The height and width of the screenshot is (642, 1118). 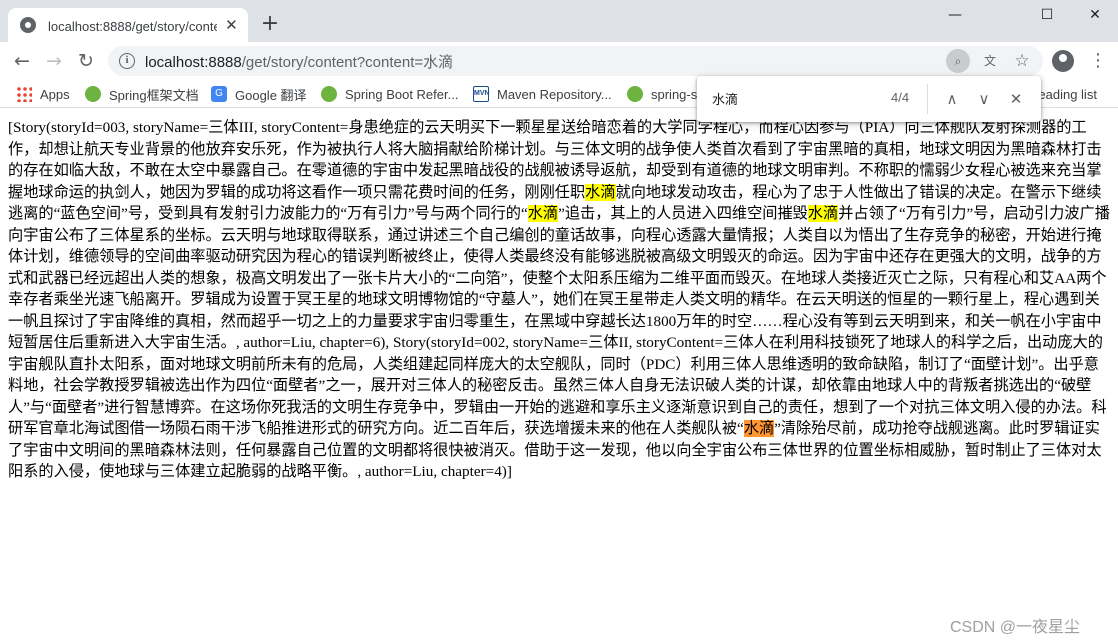 What do you see at coordinates (900, 97) in the screenshot?
I see `find-match-count: 4/4` at bounding box center [900, 97].